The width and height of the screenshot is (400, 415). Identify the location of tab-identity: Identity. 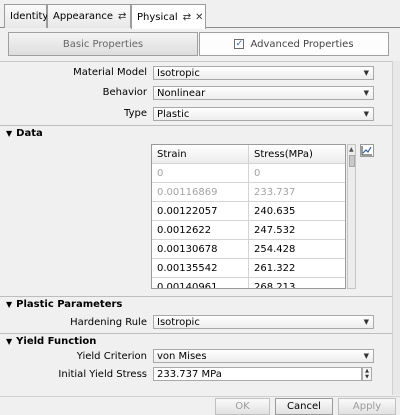
(26, 16).